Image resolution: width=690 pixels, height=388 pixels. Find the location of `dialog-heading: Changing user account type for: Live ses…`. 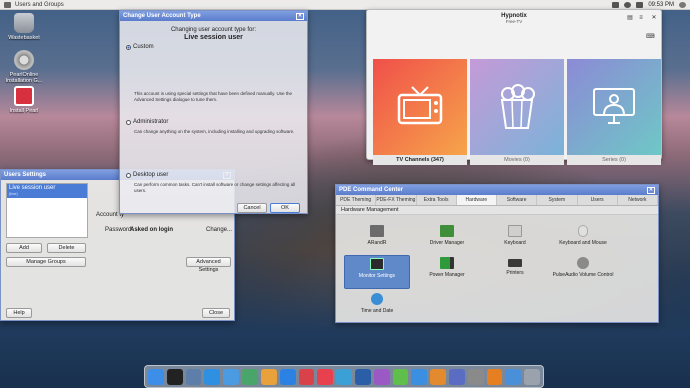

dialog-heading: Changing user account type for: Live ses… is located at coordinates (213, 34).